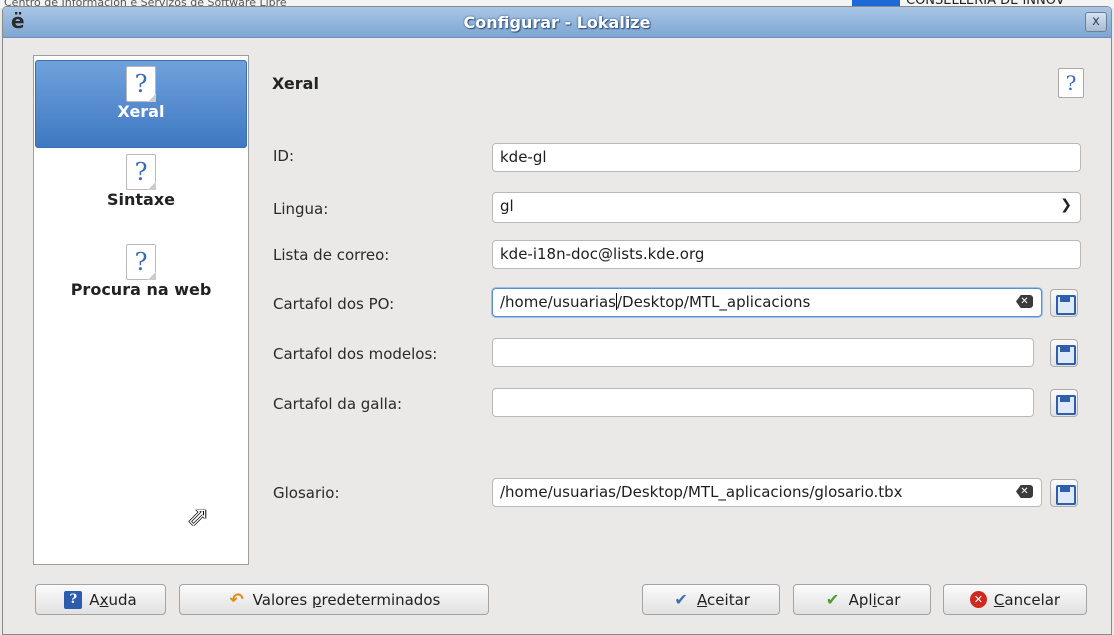 Image resolution: width=1114 pixels, height=635 pixels. I want to click on close-button: x, so click(1096, 22).